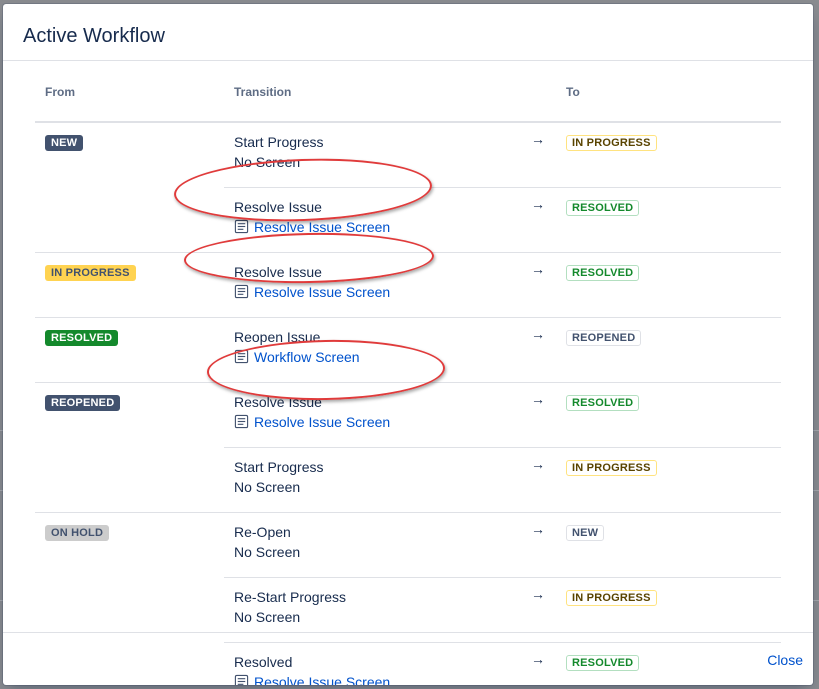 The height and width of the screenshot is (689, 819). Describe the element at coordinates (372, 545) in the screenshot. I see `transition-cell: Re-Open No Screen` at that location.